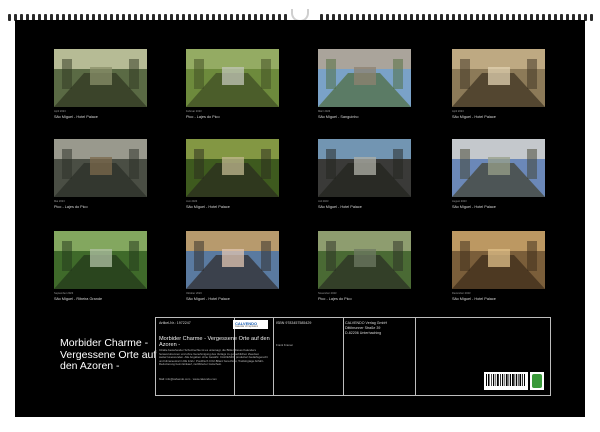 The height and width of the screenshot is (432, 600). Describe the element at coordinates (338, 117) in the screenshot. I see `photo-caption: São Miguel - Sanguinho` at that location.